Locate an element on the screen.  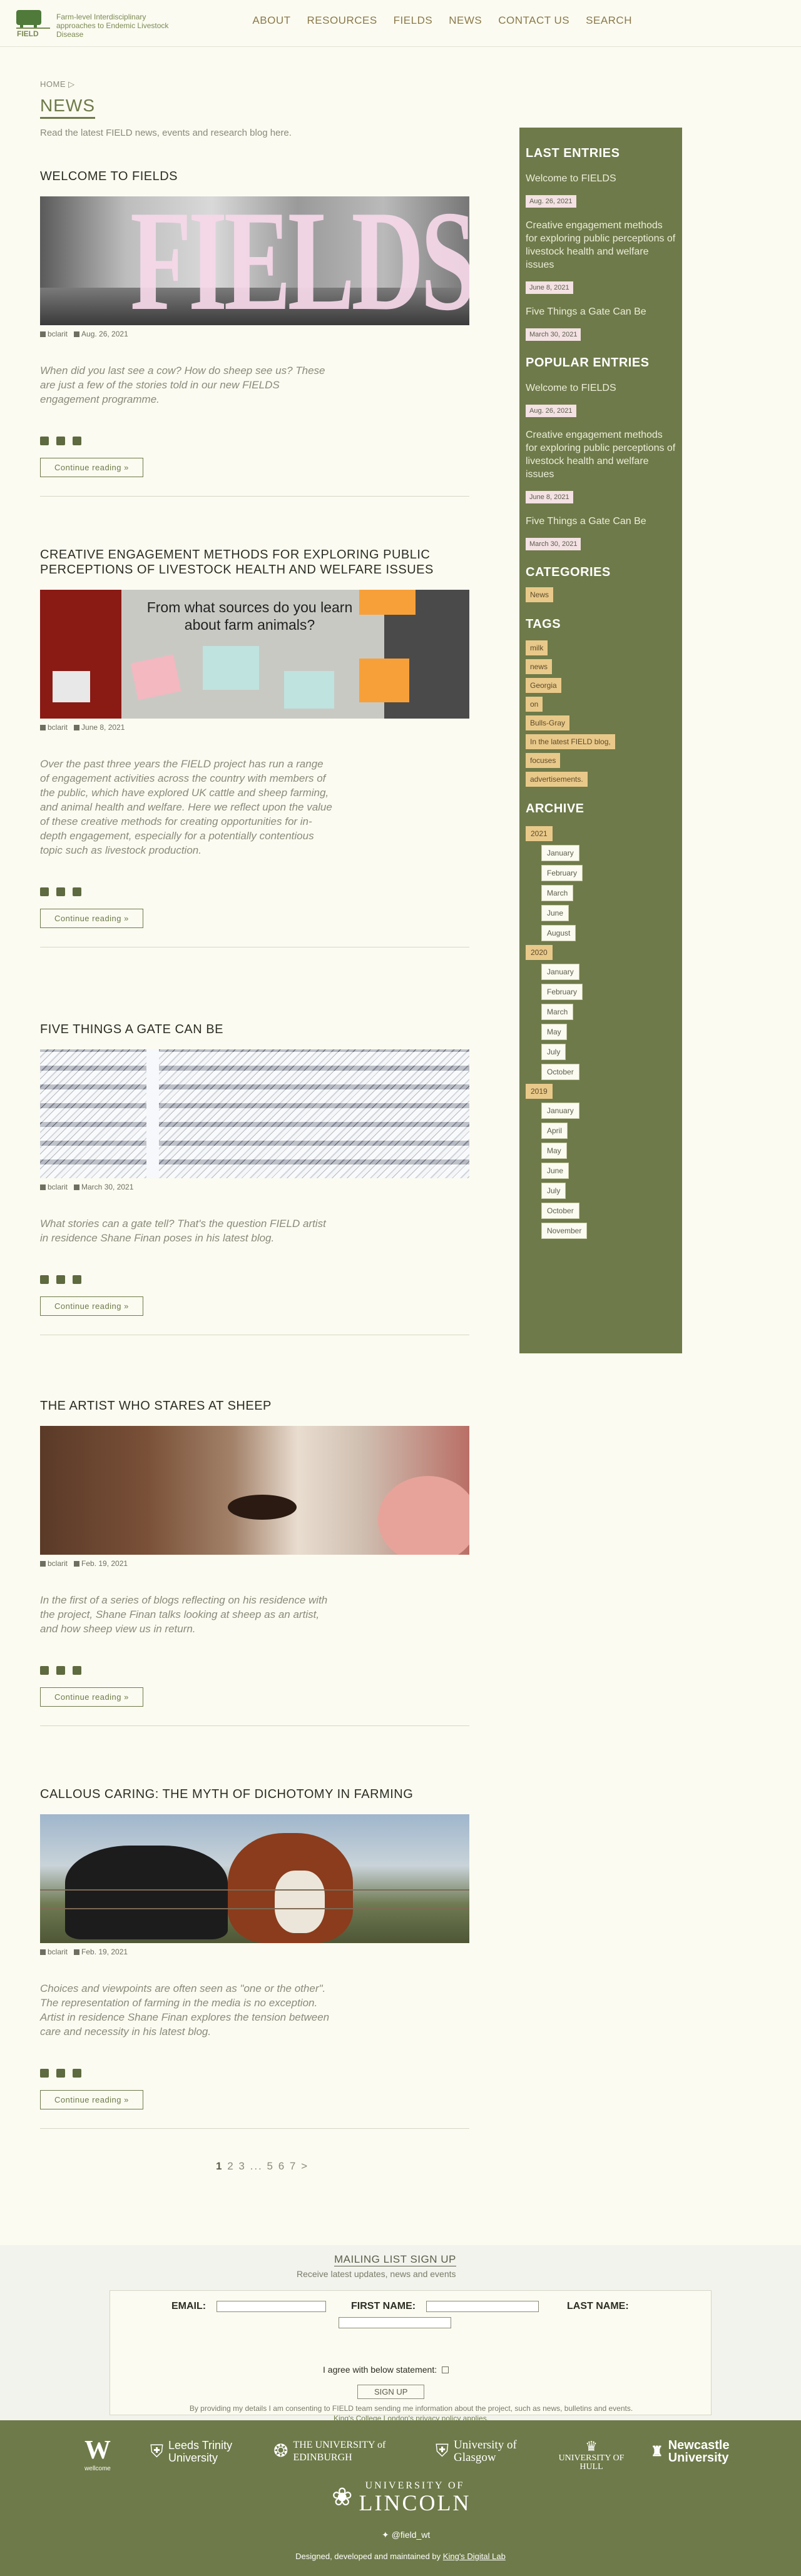
post-title: FIVE THINGS A GATE CAN BE is located at coordinates (254, 1030).